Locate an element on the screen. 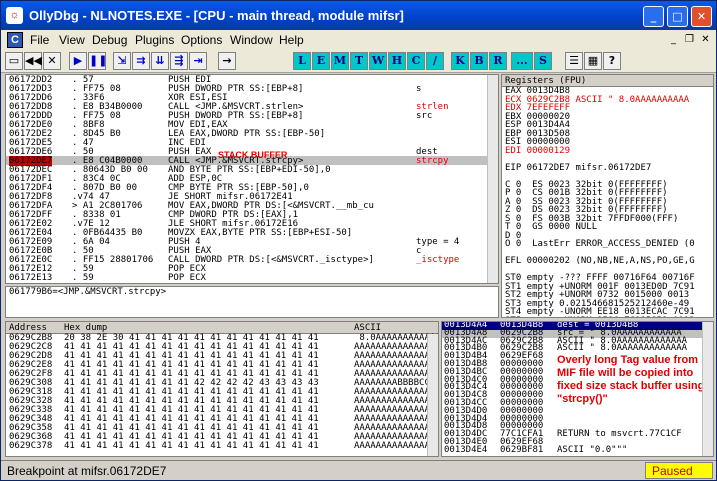  register-row: O 0 LastErr ERROR_ACCESS_DENIED (0 is located at coordinates (609, 244).